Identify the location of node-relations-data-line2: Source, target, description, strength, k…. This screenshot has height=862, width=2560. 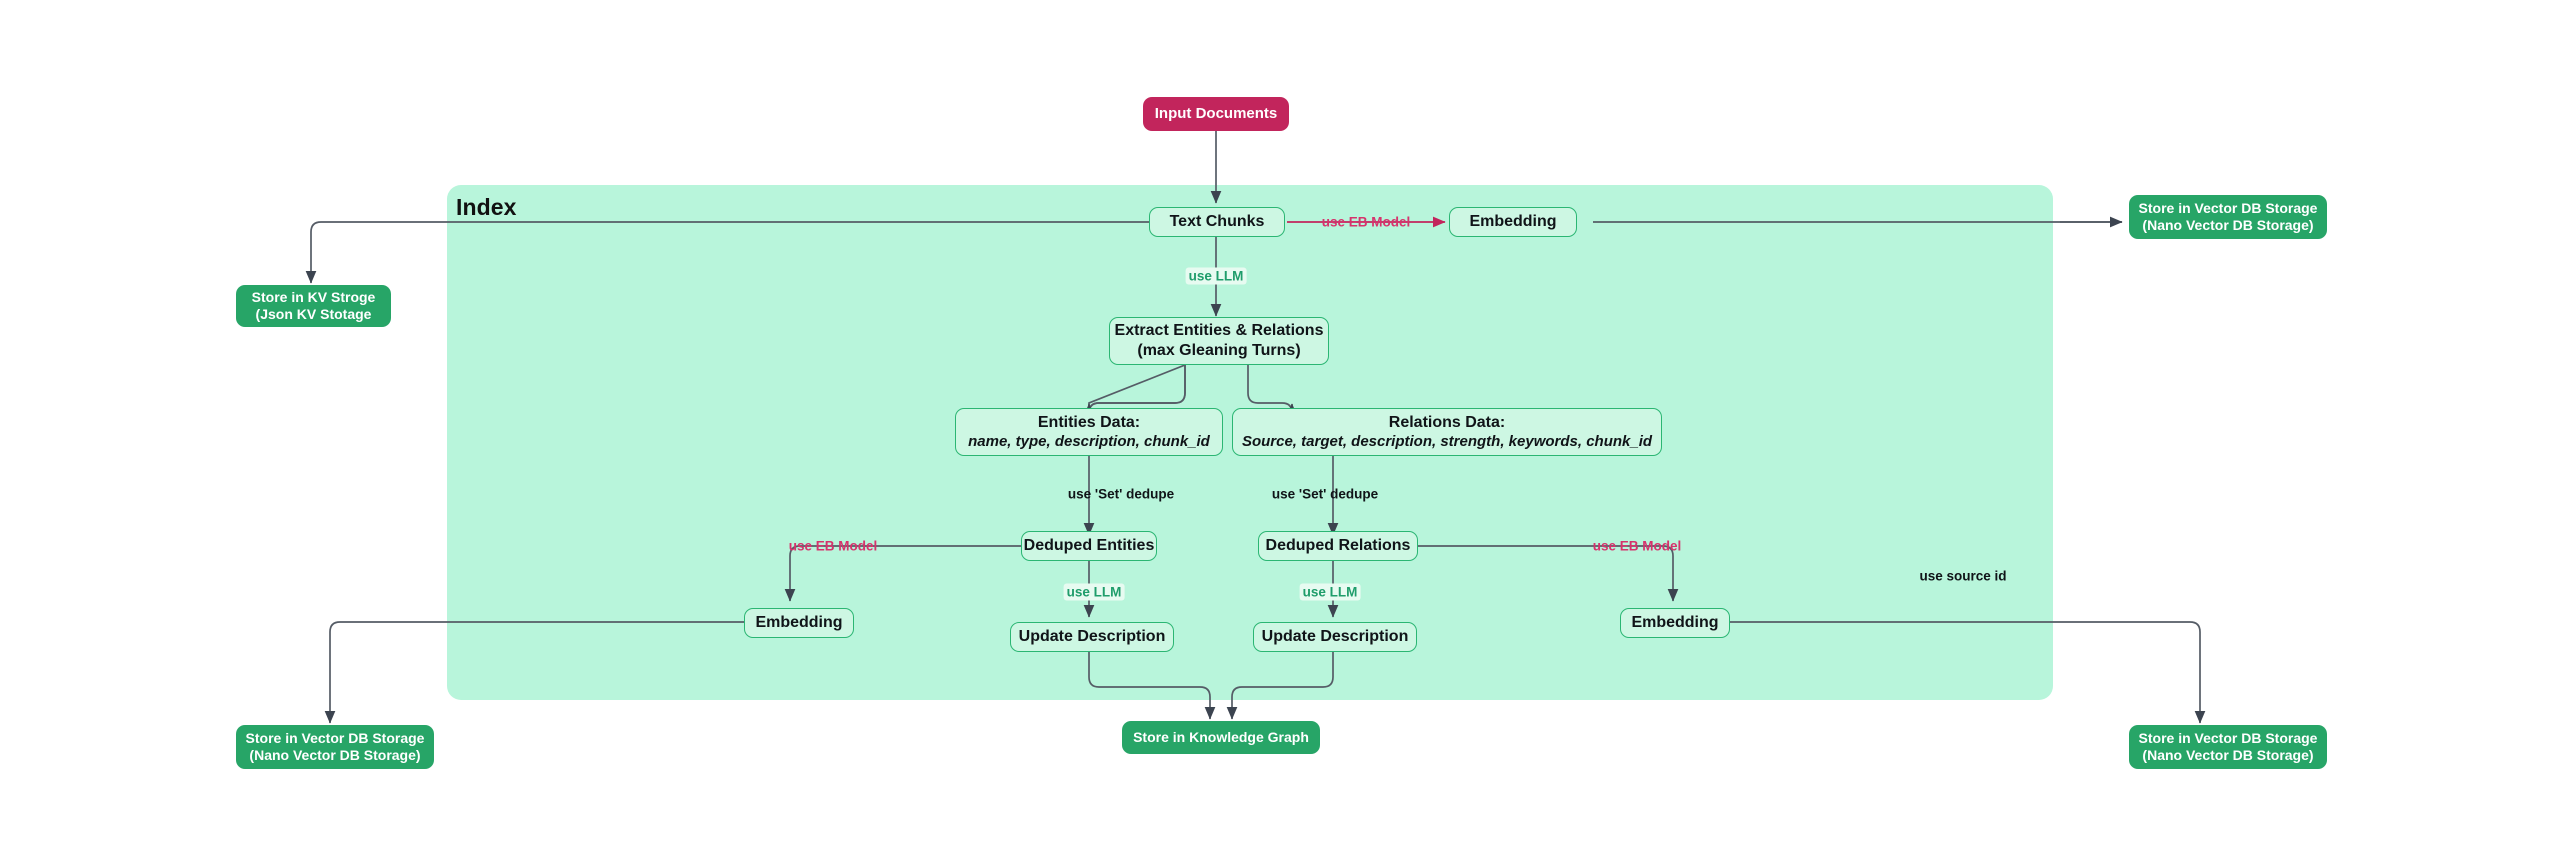
(1447, 441).